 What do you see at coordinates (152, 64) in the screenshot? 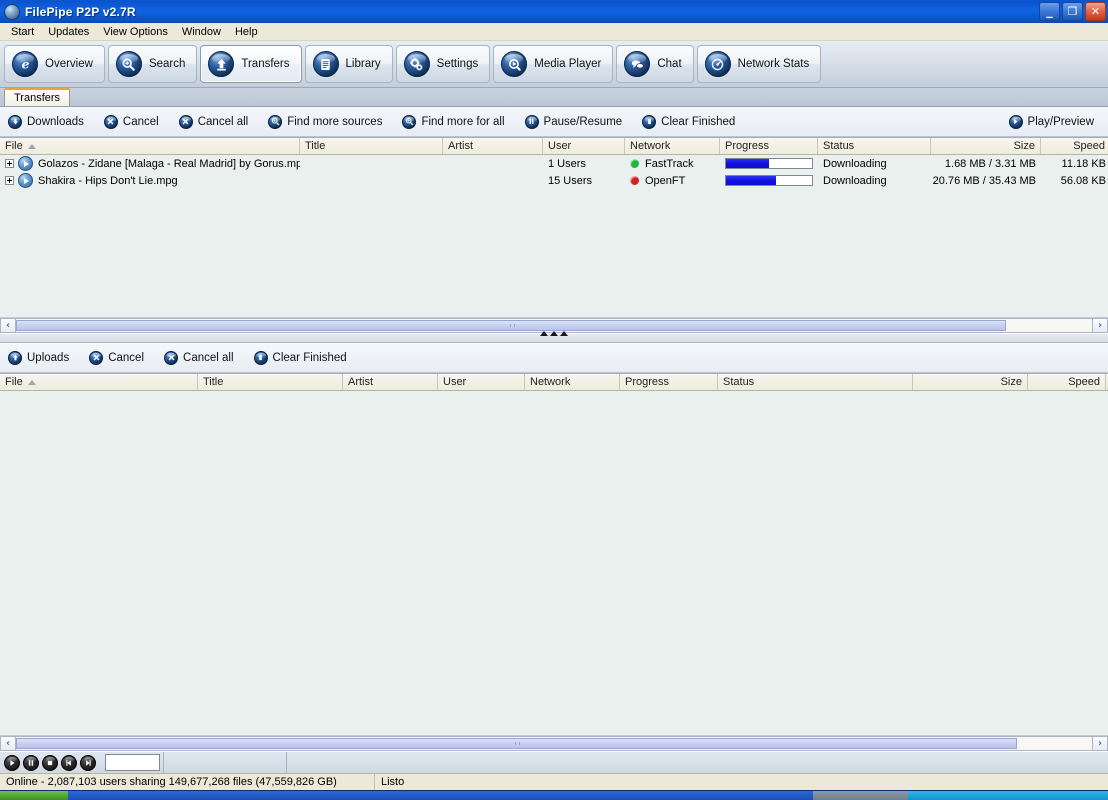
I see `toolbar-button-search: Search` at bounding box center [152, 64].